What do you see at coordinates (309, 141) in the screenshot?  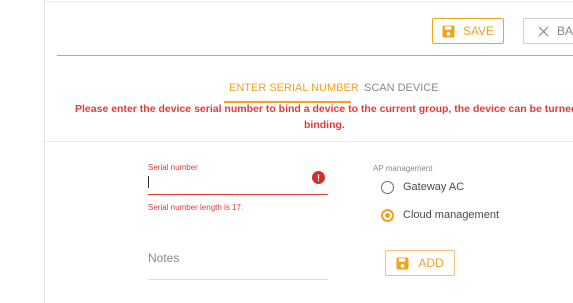 I see `section-divider` at bounding box center [309, 141].